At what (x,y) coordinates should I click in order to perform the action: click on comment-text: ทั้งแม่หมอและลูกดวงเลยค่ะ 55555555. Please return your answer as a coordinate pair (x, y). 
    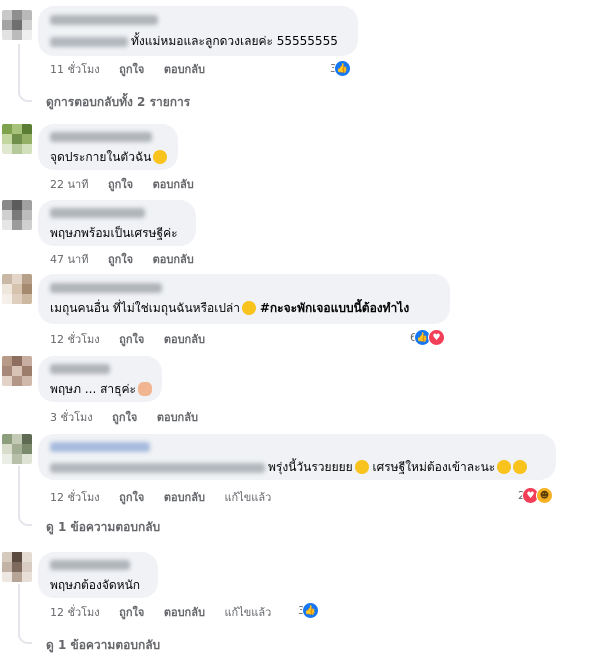
    Looking at the image, I should click on (234, 41).